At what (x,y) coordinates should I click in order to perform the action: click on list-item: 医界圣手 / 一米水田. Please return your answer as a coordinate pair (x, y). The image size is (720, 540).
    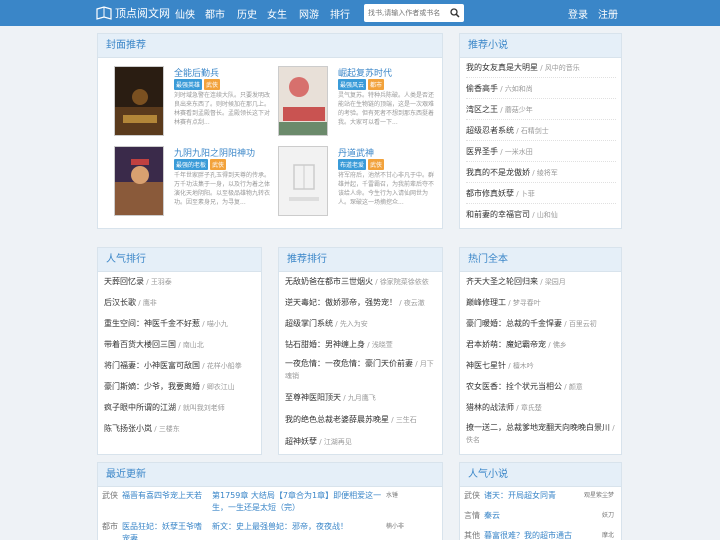
    Looking at the image, I should click on (541, 152).